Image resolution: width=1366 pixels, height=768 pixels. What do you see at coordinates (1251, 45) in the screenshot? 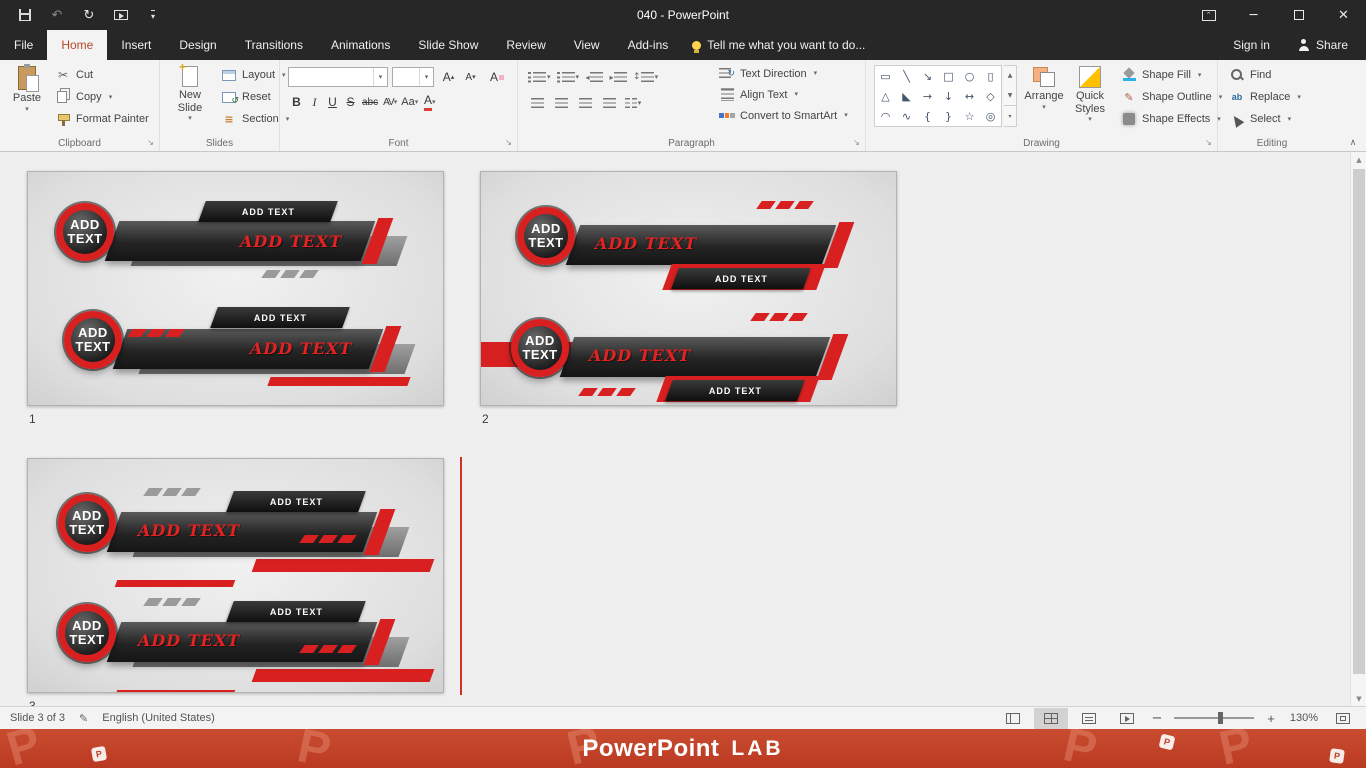
I see `sign-in-button: Sign in` at bounding box center [1251, 45].